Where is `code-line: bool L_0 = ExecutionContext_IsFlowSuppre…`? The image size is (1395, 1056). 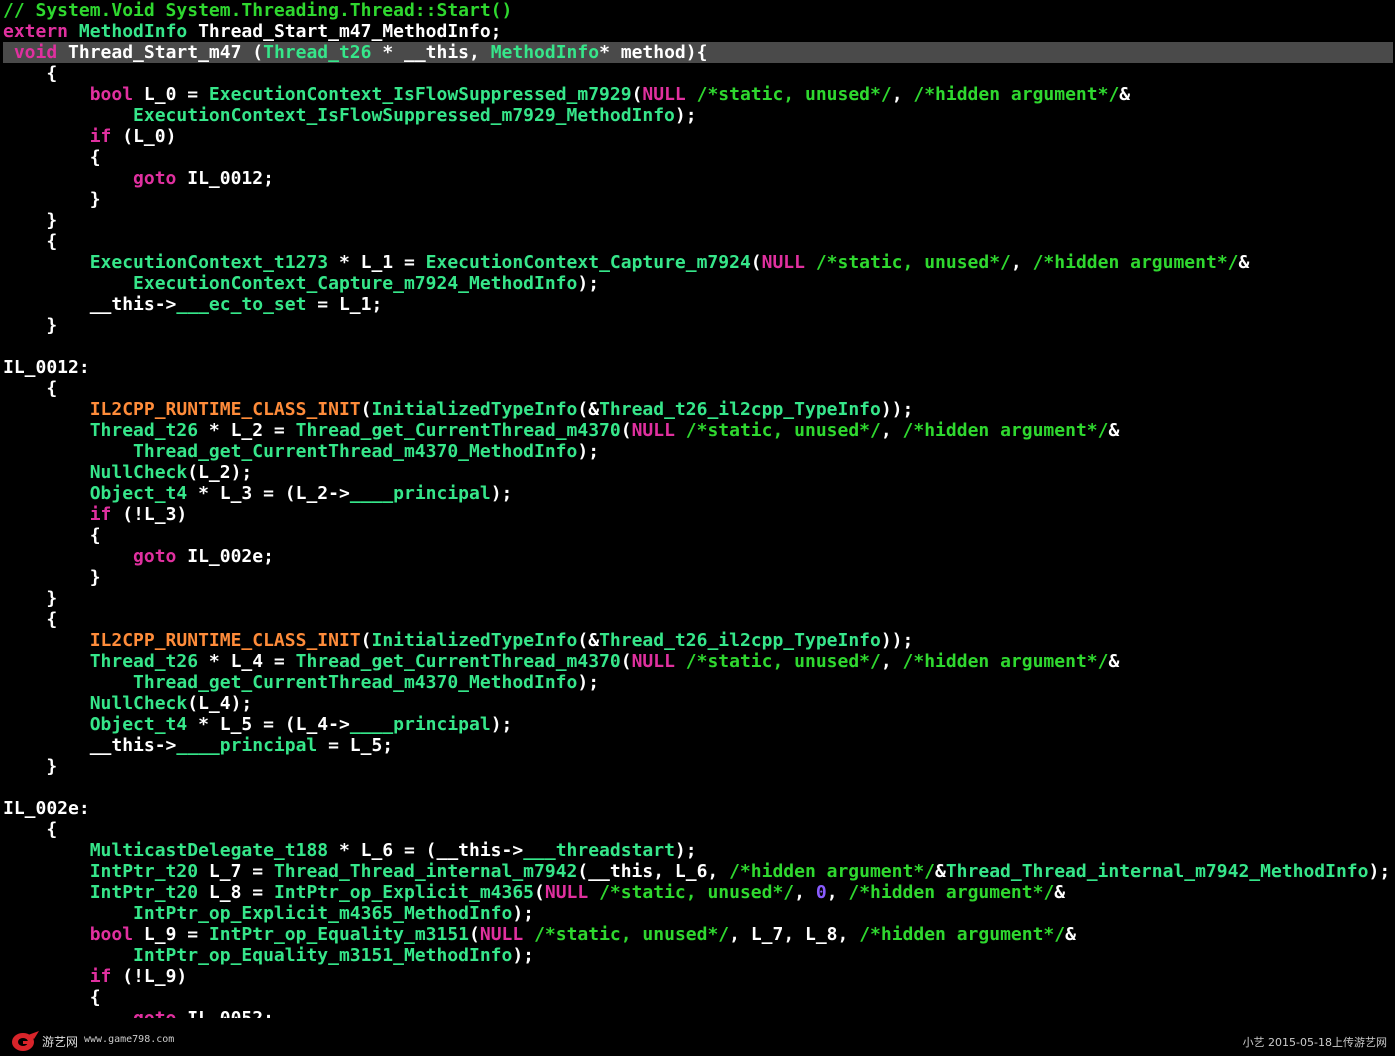 code-line: bool L_0 = ExecutionContext_IsFlowSuppre… is located at coordinates (698, 94).